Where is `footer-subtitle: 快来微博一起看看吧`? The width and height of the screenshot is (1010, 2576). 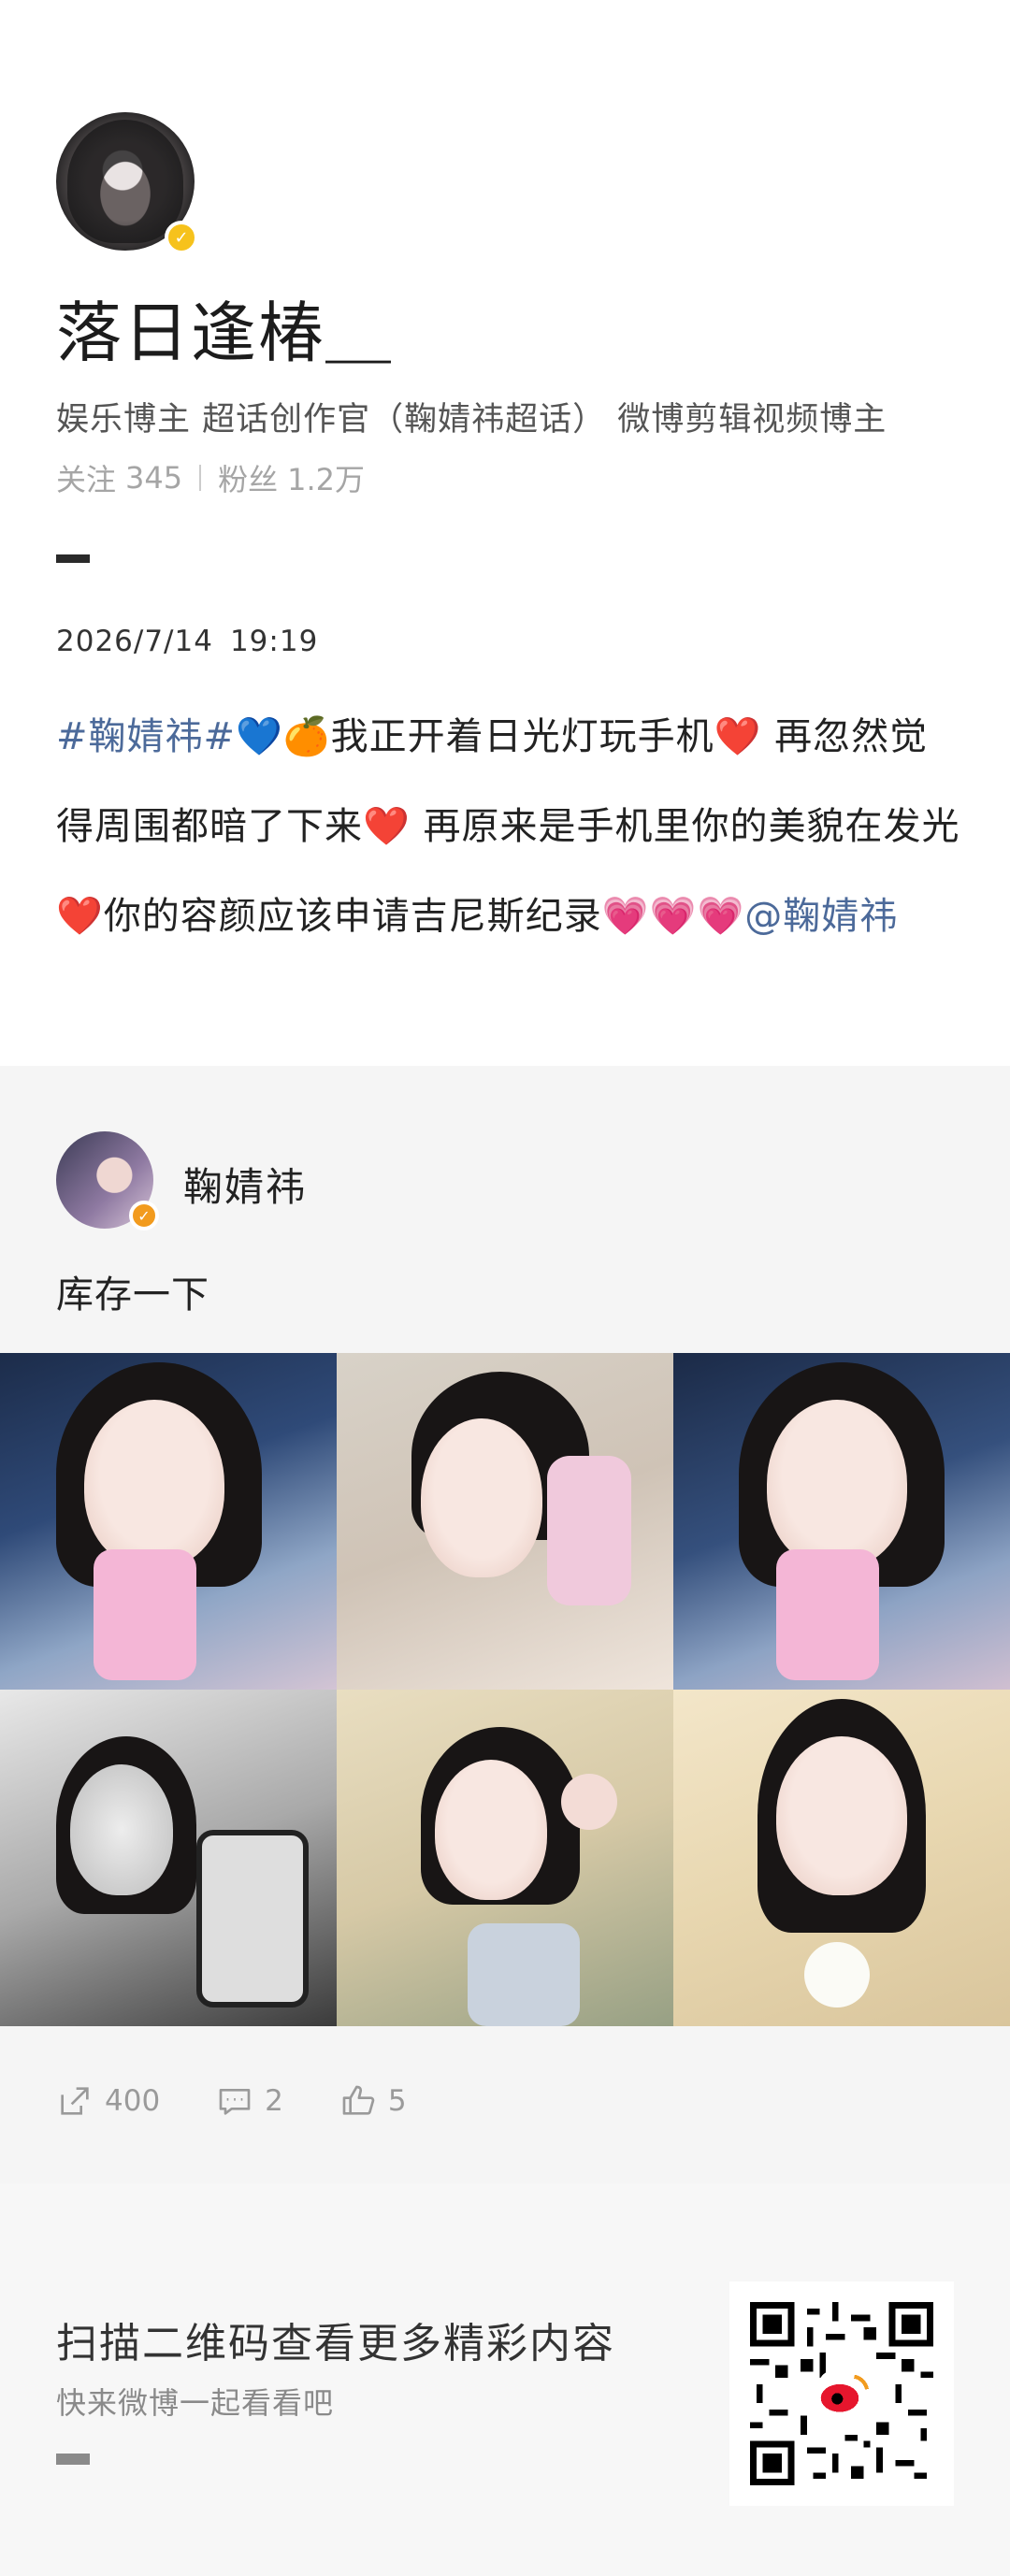
footer-subtitle: 快来微博一起看看吧 is located at coordinates (195, 2403).